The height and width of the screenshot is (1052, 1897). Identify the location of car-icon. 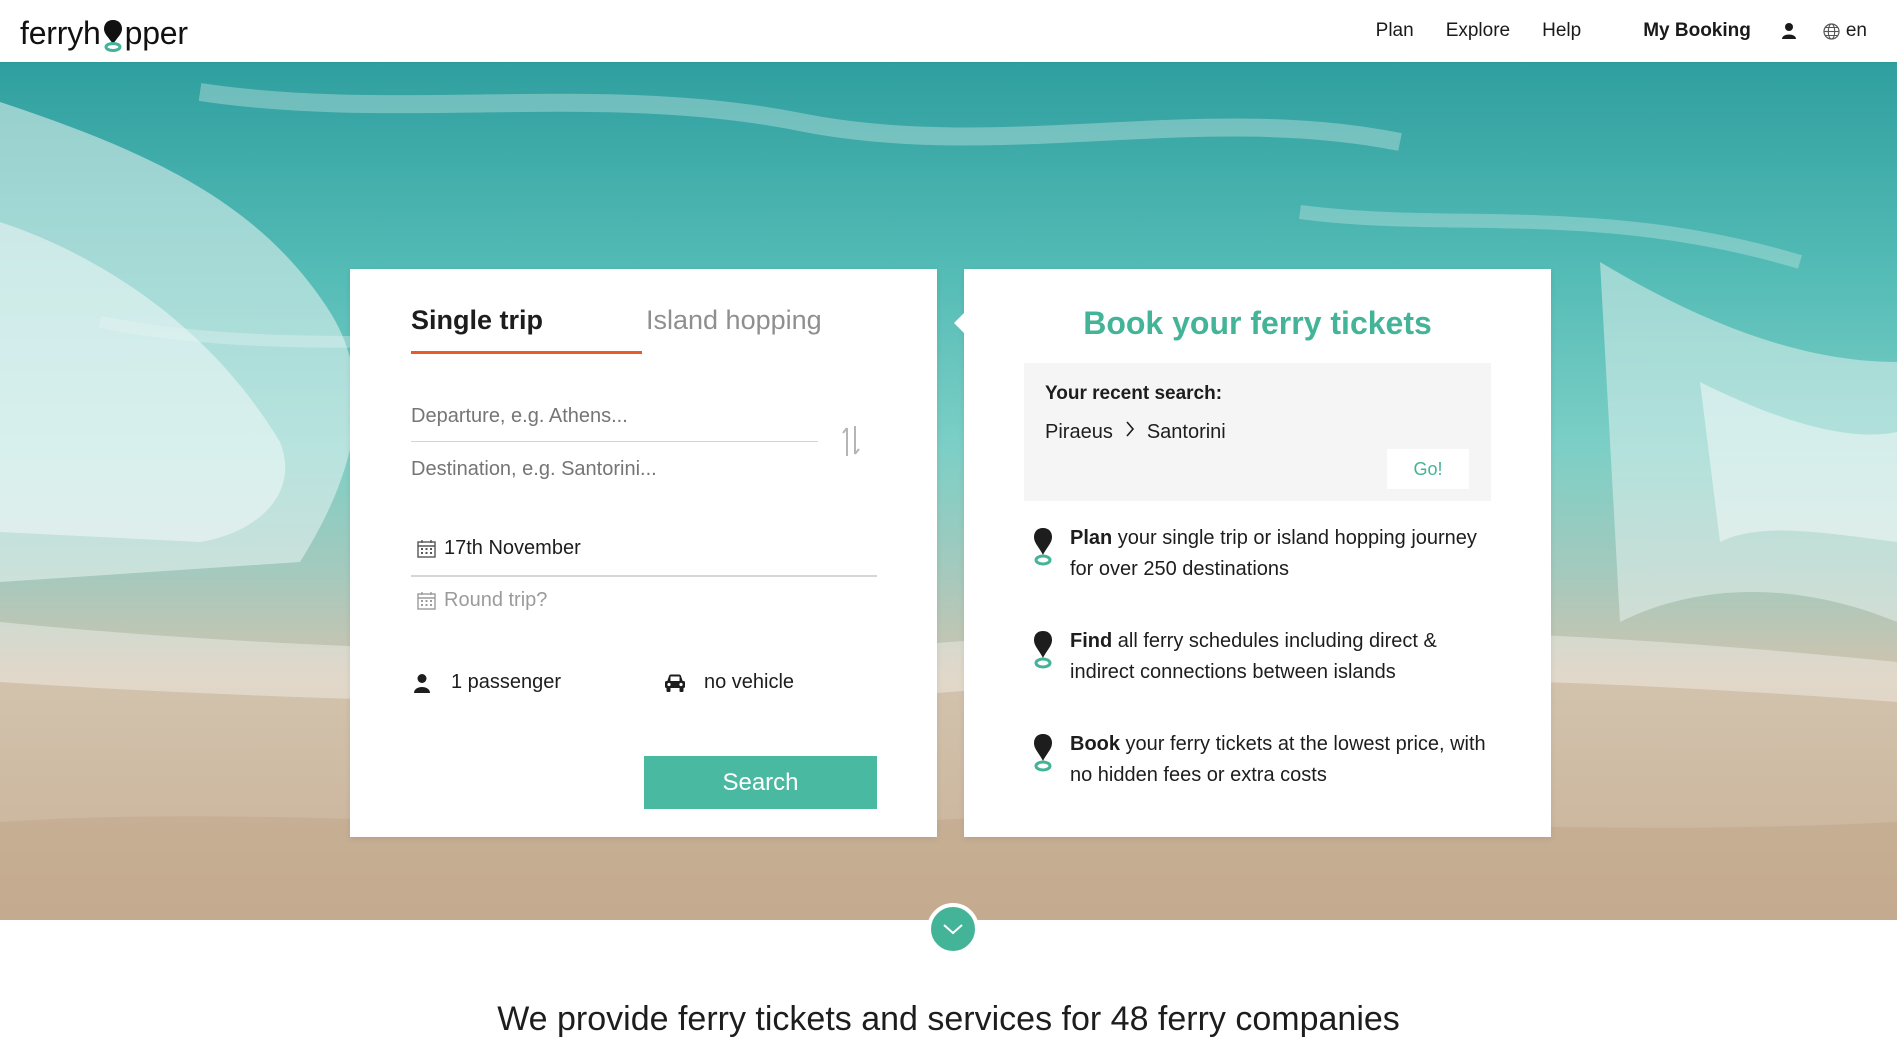
(675, 683).